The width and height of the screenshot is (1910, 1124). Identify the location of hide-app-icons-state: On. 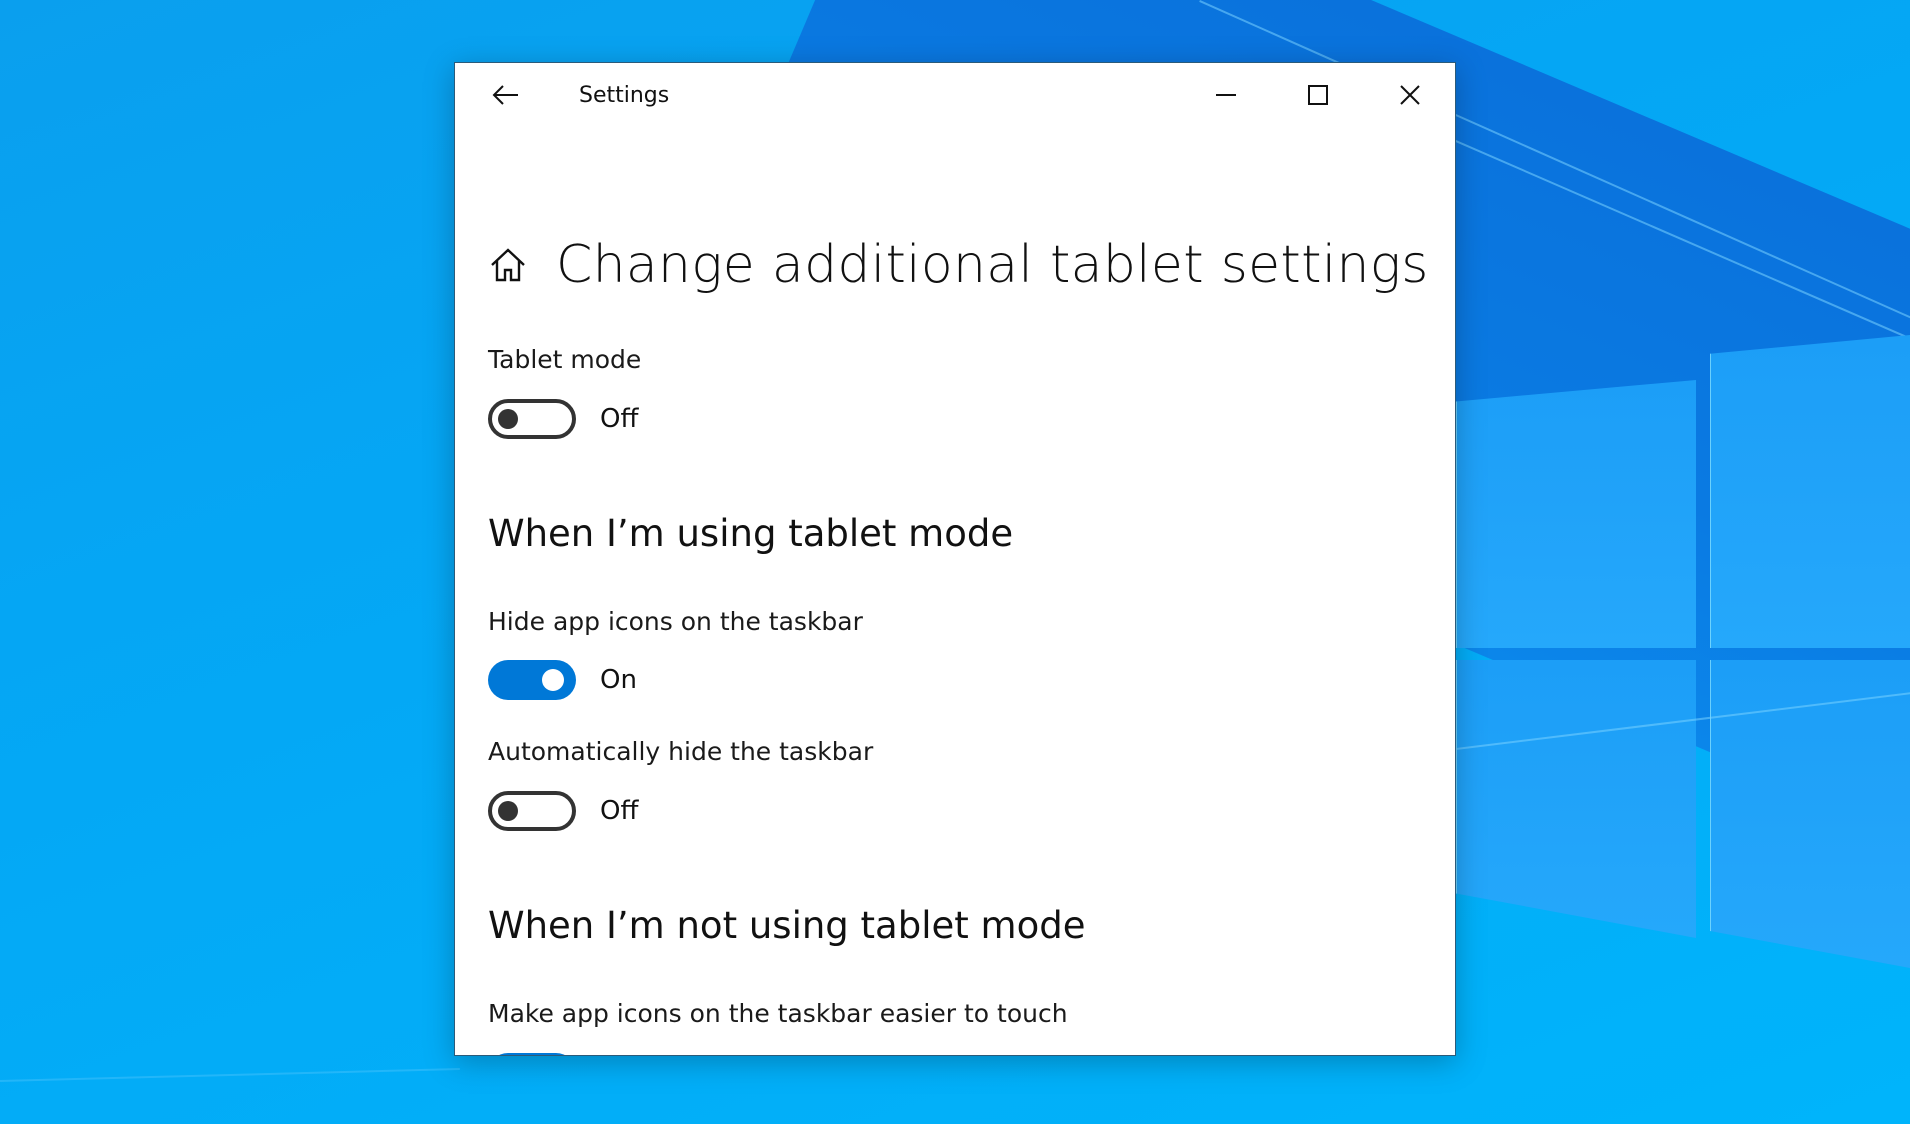
(618, 680).